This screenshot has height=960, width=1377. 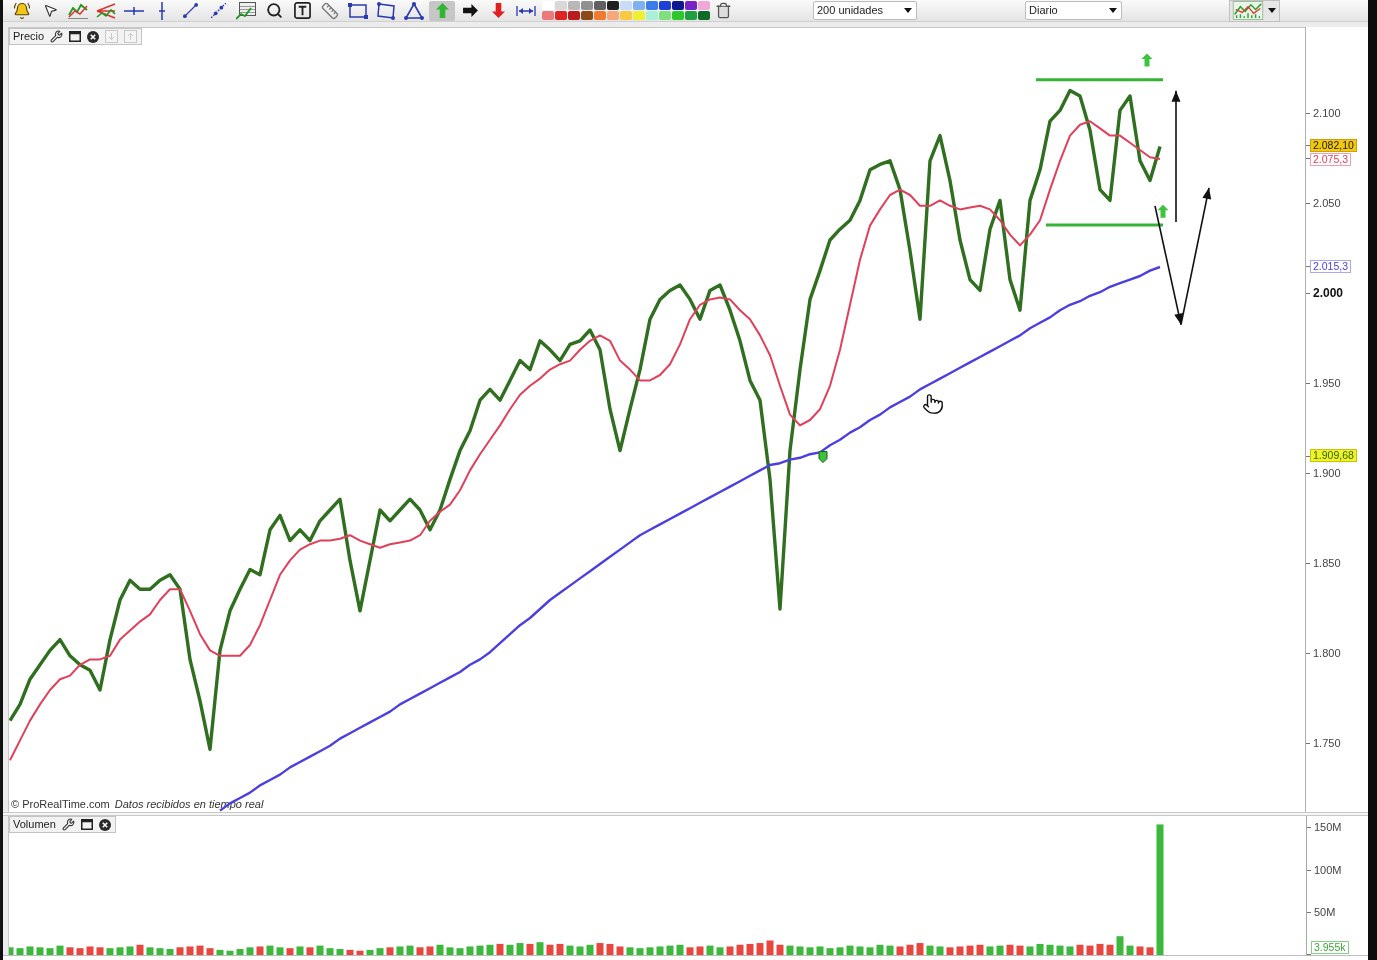 What do you see at coordinates (1327, 652) in the screenshot?
I see `axis-label: 1.800` at bounding box center [1327, 652].